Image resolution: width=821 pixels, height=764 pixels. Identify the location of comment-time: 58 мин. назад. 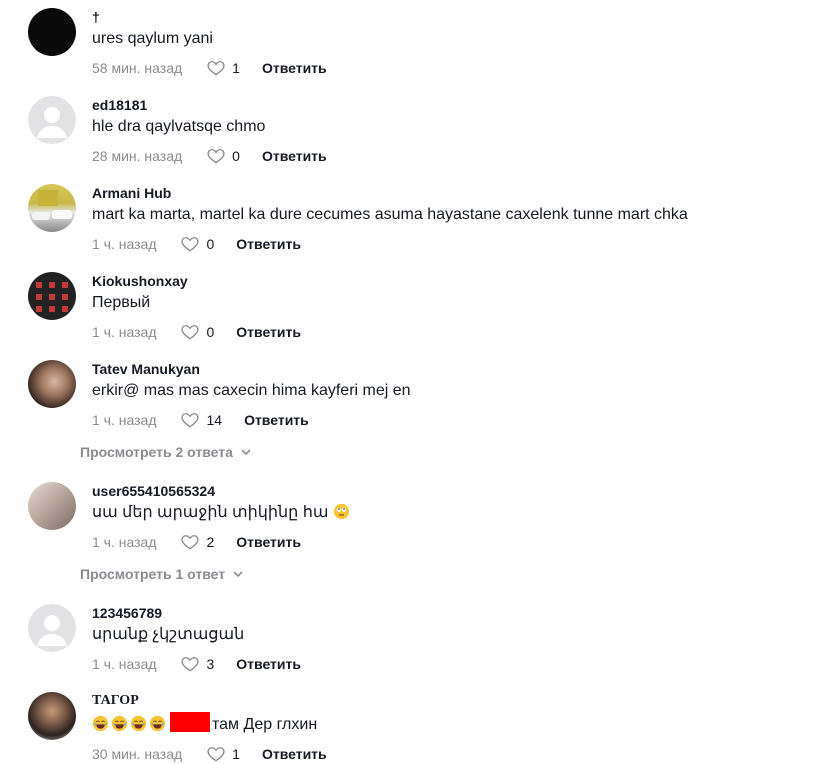
(137, 68).